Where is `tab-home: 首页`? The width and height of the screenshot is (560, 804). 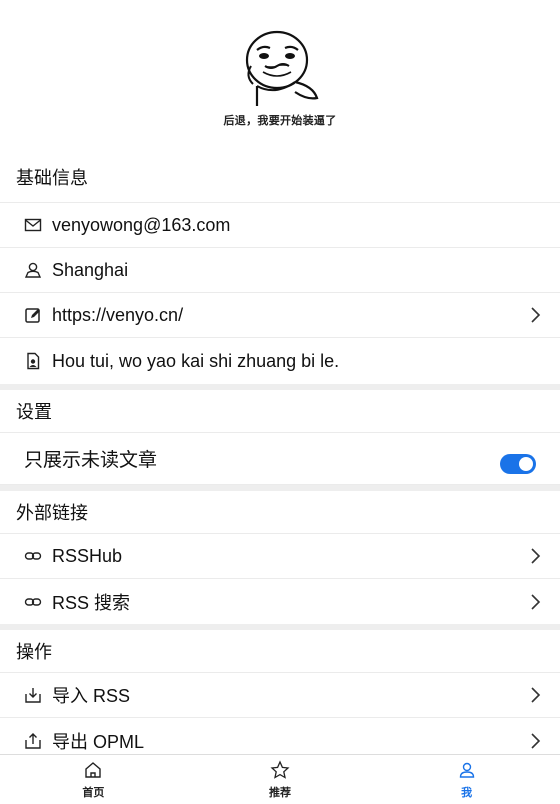
tab-home: 首页 is located at coordinates (93, 779).